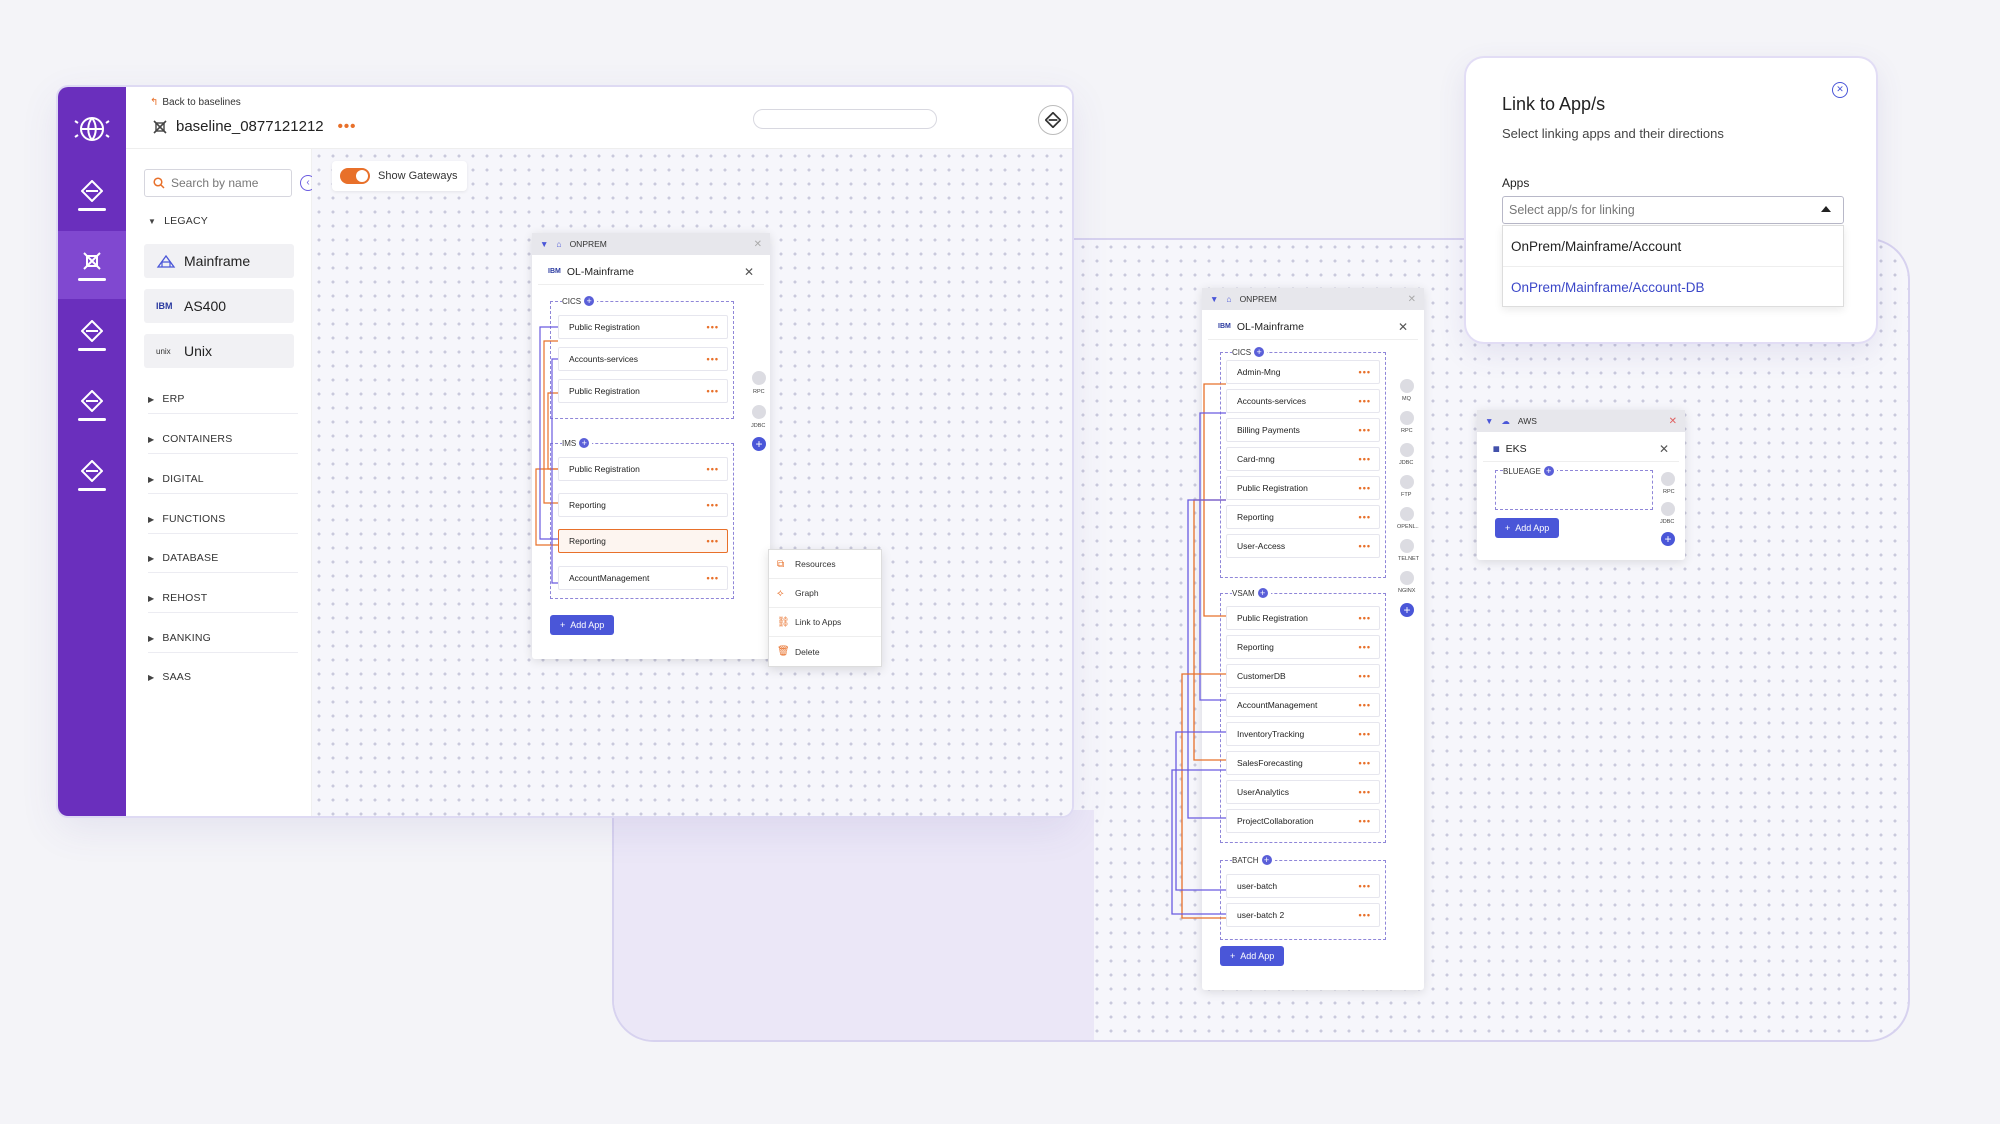  What do you see at coordinates (219, 306) in the screenshot?
I see `catalog-item-as400: IBM AS400` at bounding box center [219, 306].